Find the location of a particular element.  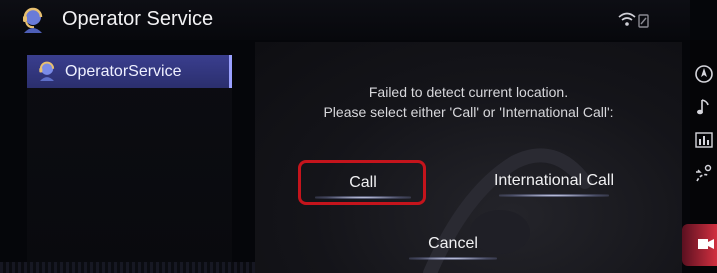

call-button: Call is located at coordinates (363, 183).